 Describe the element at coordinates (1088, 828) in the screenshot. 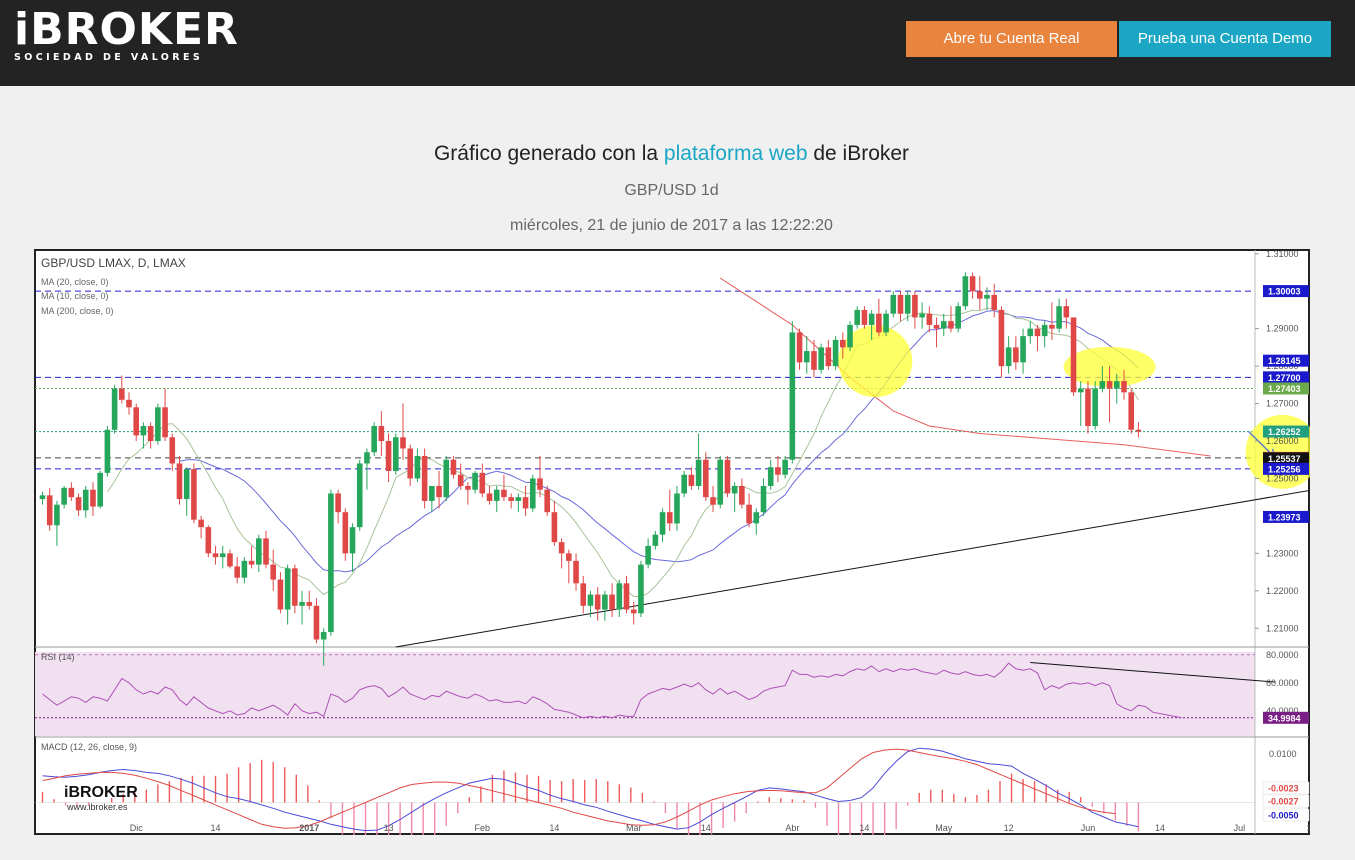

I see `x-tick-label: Jun` at that location.